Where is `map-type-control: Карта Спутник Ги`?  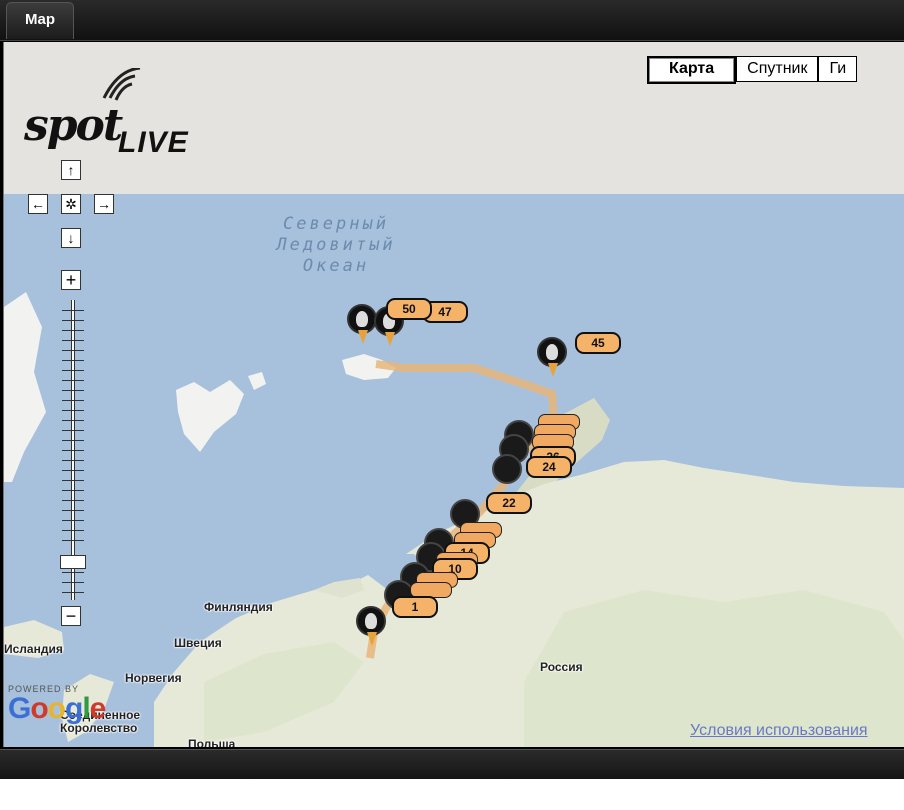 map-type-control: Карта Спутник Ги is located at coordinates (752, 70).